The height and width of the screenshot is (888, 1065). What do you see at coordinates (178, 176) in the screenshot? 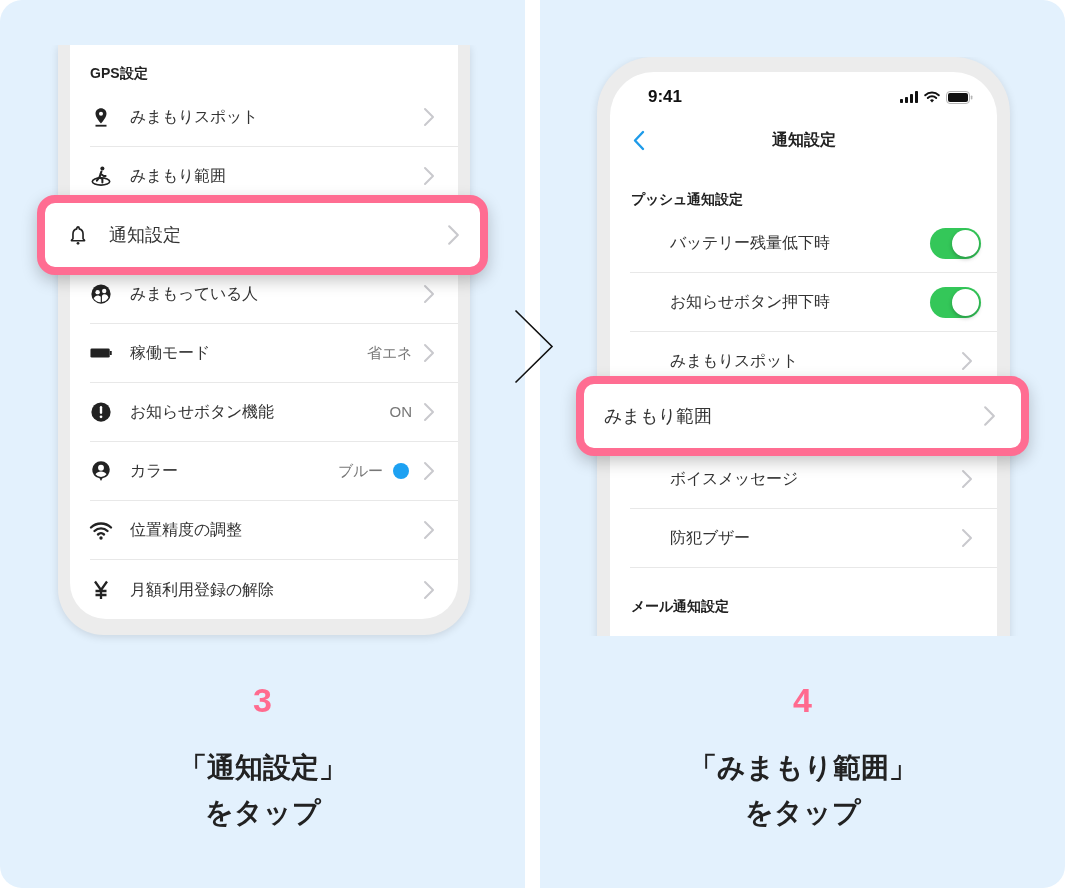
I see `menu-item: みまもり範囲` at bounding box center [178, 176].